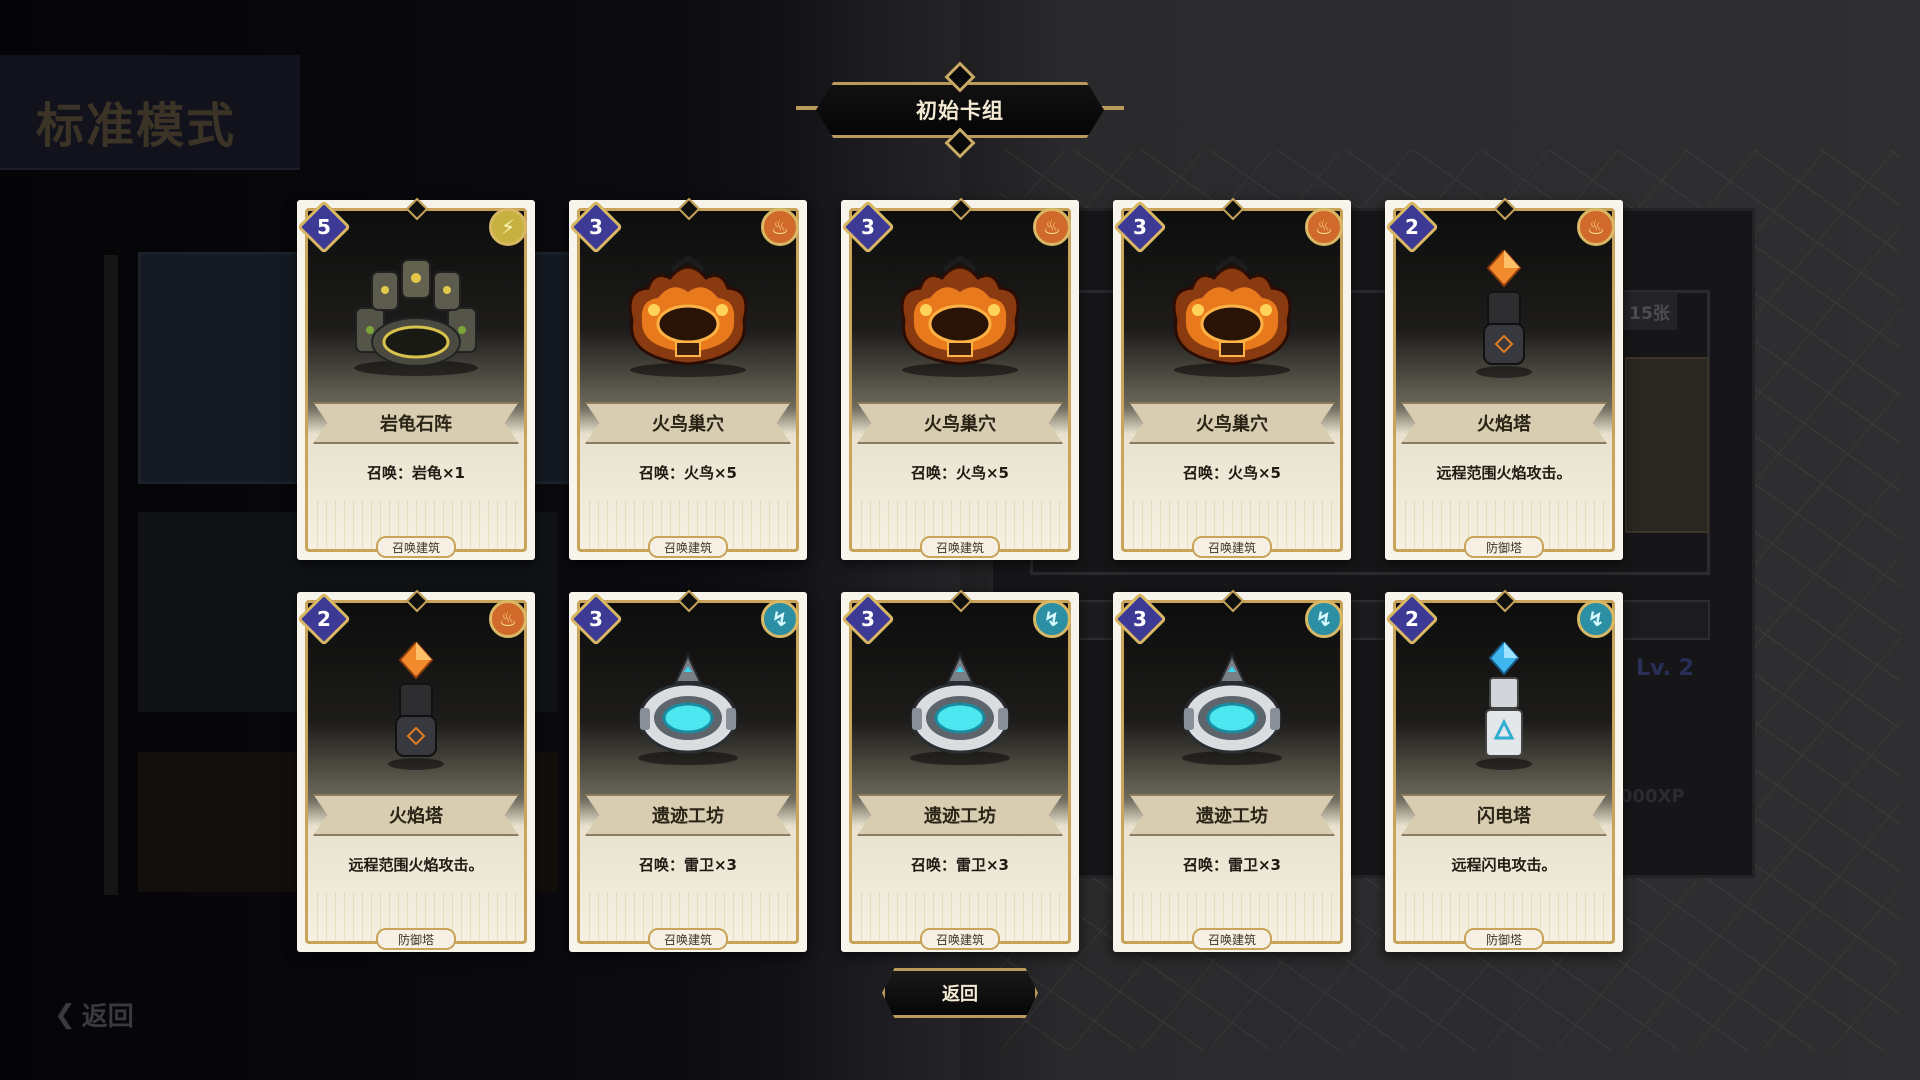 Image resolution: width=1920 pixels, height=1080 pixels. Describe the element at coordinates (1504, 865) in the screenshot. I see `card-description: 远程闪电攻击。` at that location.